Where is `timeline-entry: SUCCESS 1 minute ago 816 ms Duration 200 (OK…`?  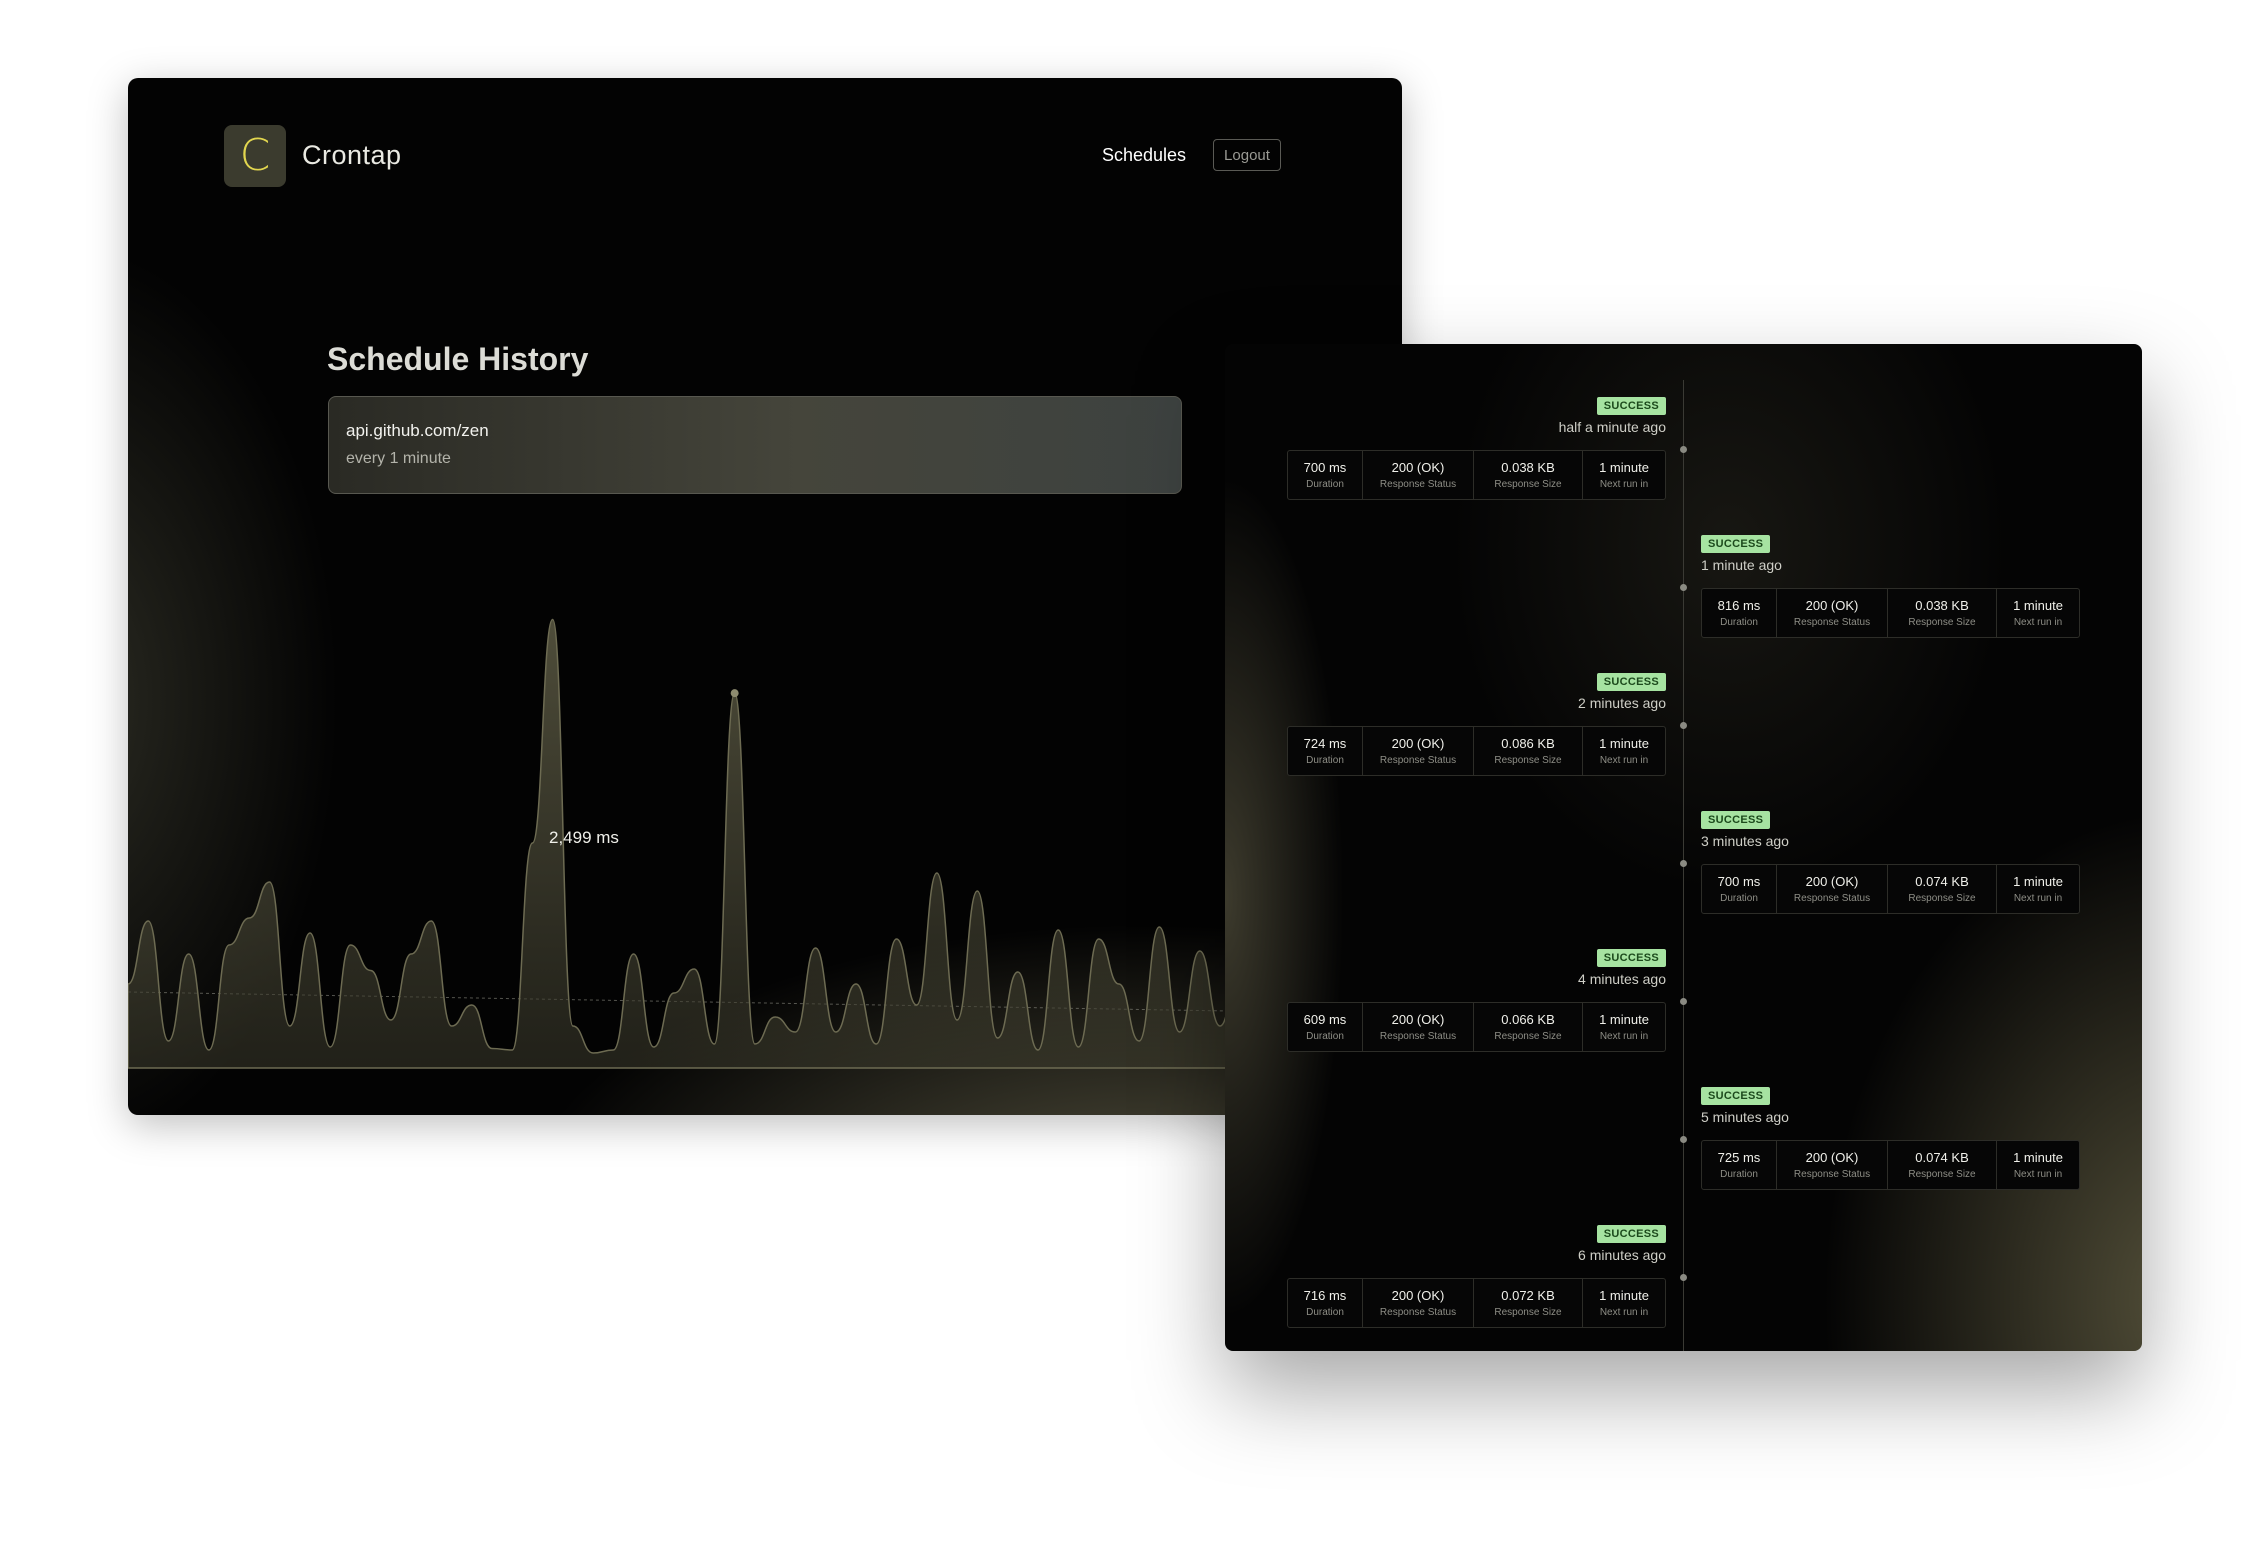 timeline-entry: SUCCESS 1 minute ago 816 ms Duration 200 (OK… is located at coordinates (1890, 586).